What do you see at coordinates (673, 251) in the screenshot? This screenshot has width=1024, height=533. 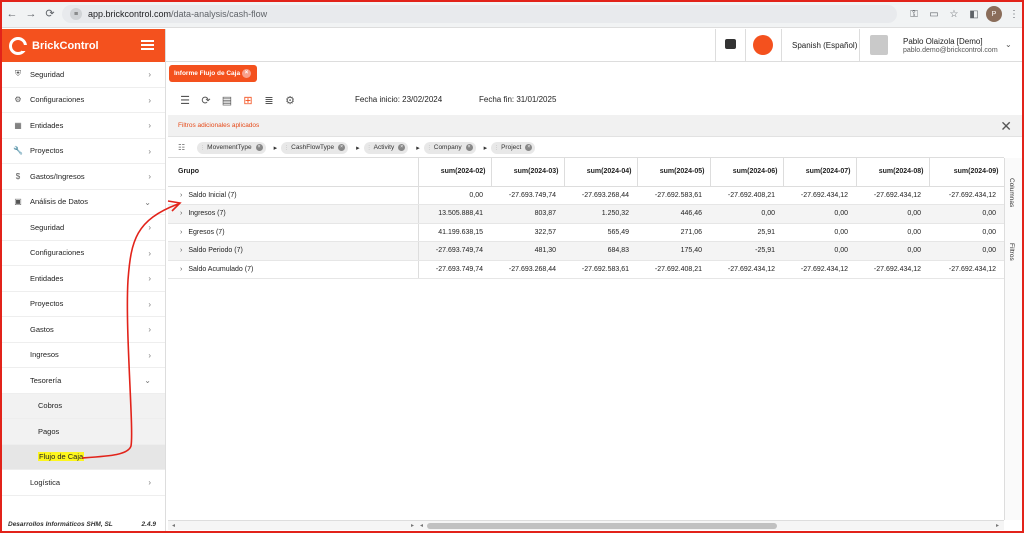 I see `table-cell: 175,40` at bounding box center [673, 251].